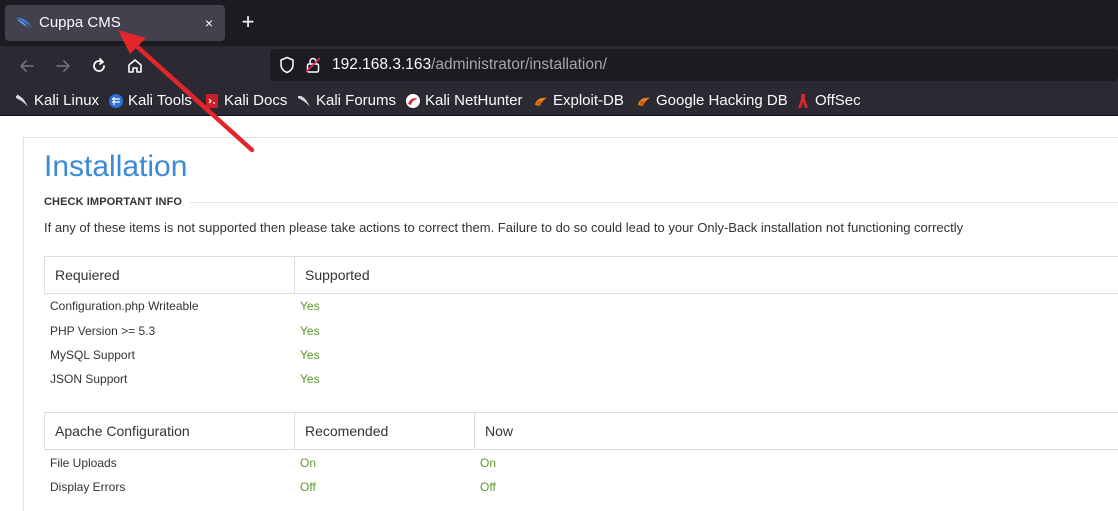  I want to click on requirement-label: Configuration.php Writeable, so click(124, 306).